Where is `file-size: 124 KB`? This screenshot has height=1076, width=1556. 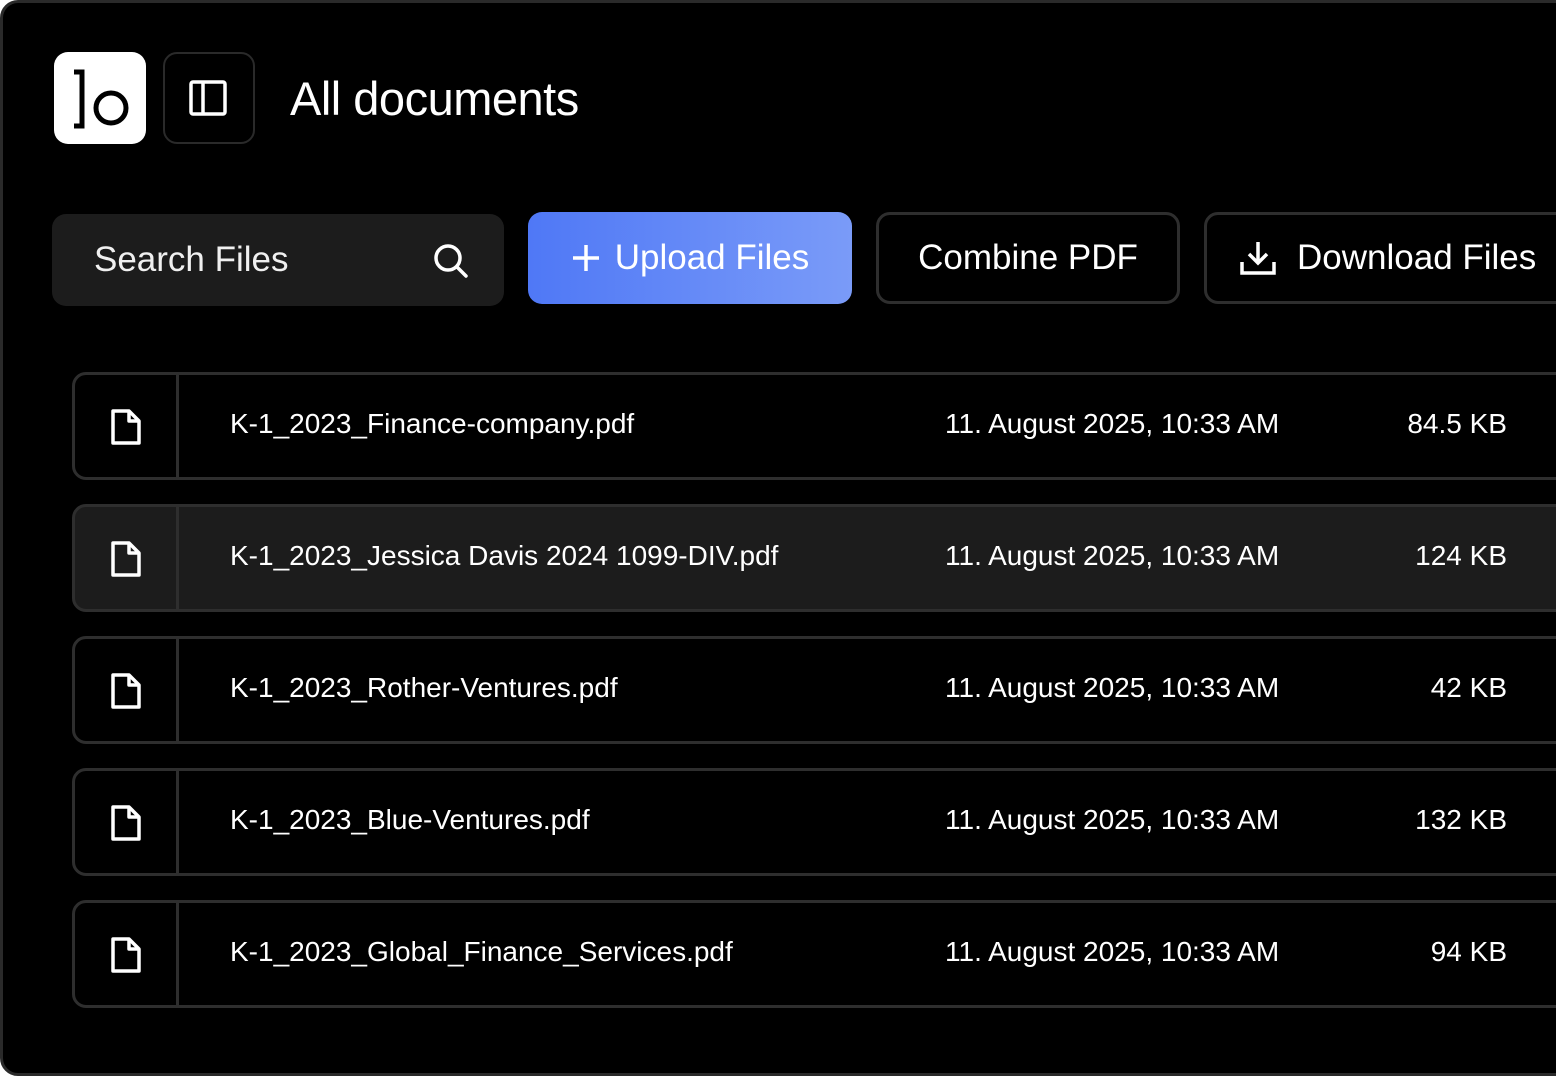
file-size: 124 KB is located at coordinates (1461, 555).